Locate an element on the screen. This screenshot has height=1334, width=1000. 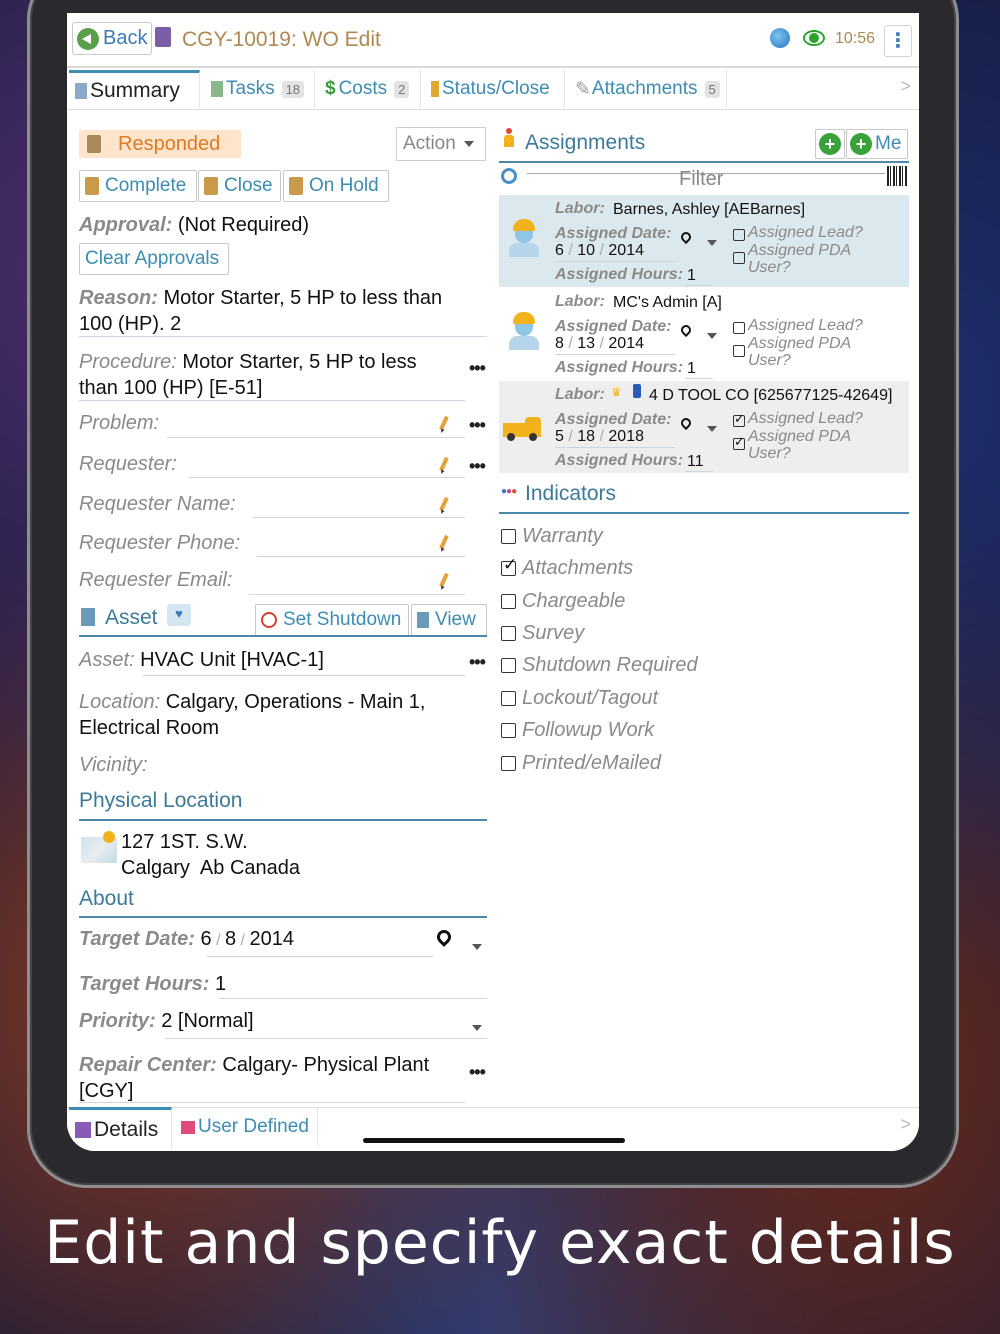
procedure-more-icon: ••• is located at coordinates (477, 368).